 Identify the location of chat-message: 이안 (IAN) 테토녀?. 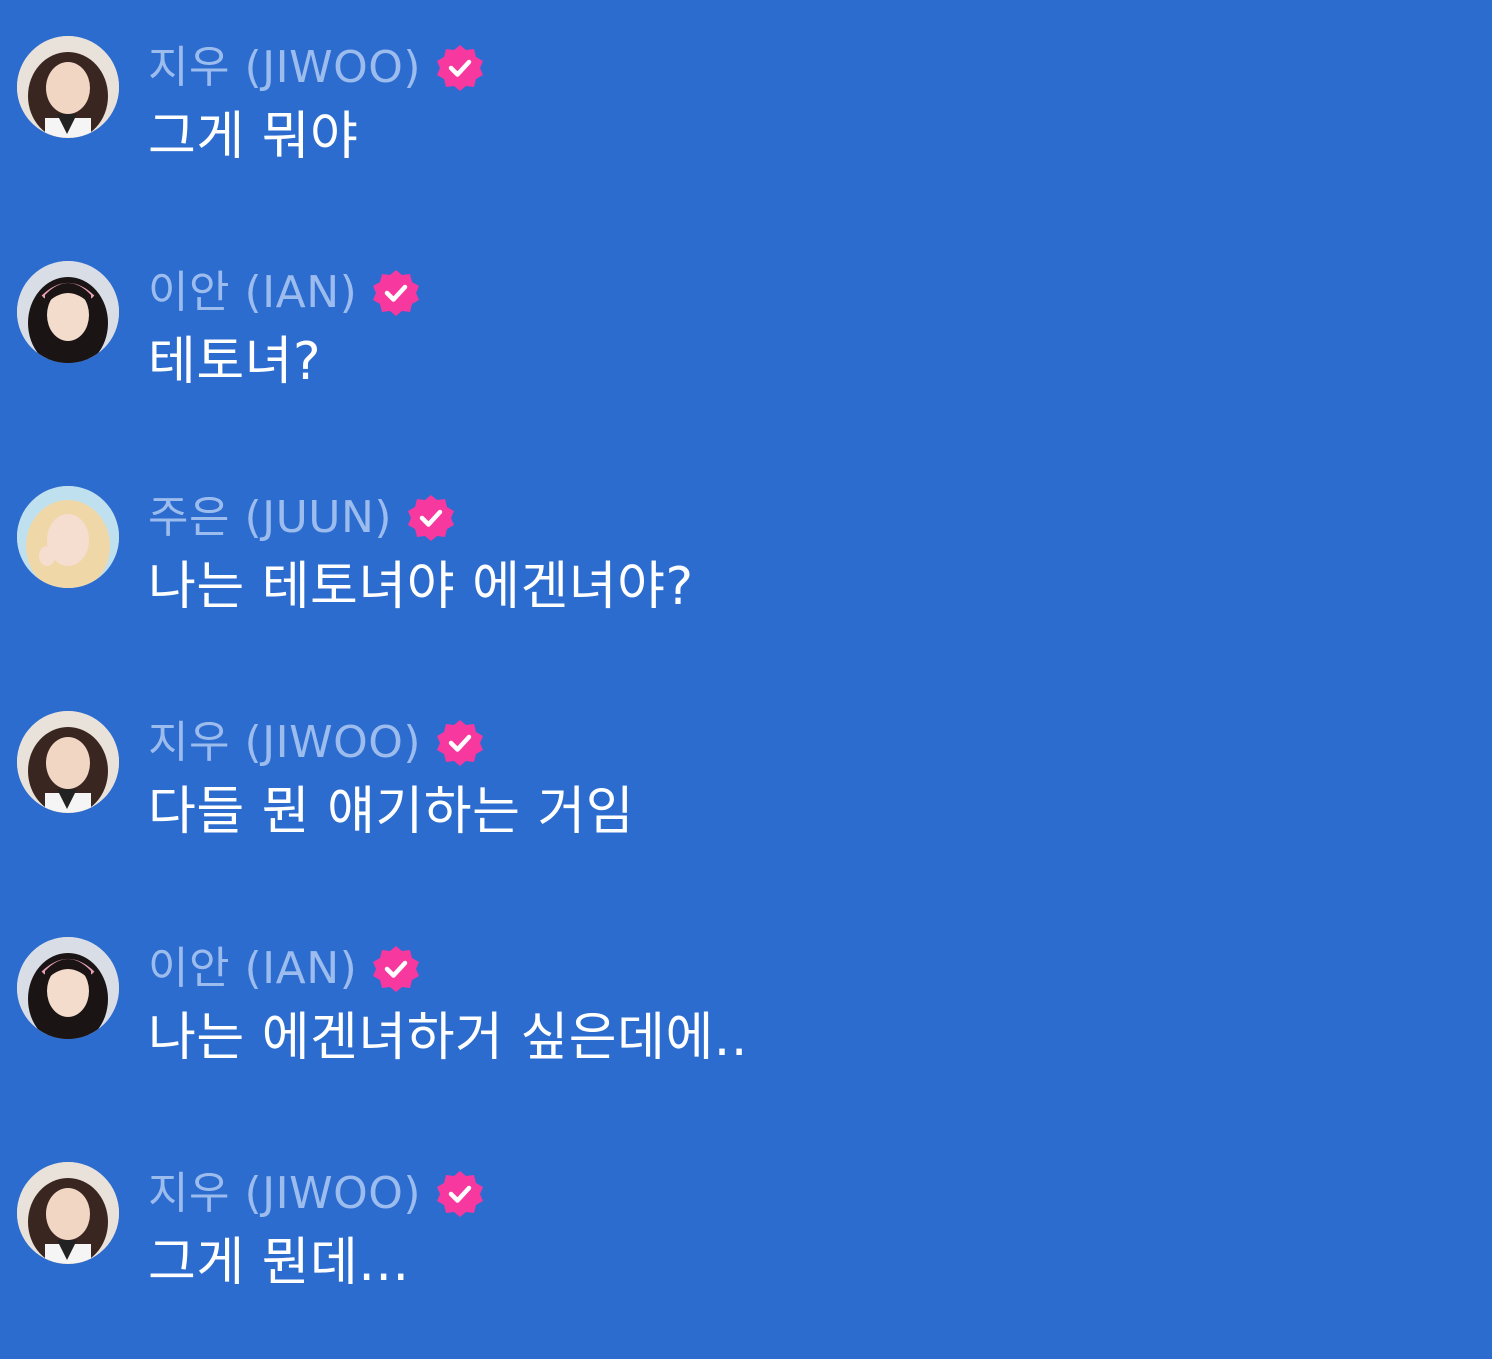
(746, 358).